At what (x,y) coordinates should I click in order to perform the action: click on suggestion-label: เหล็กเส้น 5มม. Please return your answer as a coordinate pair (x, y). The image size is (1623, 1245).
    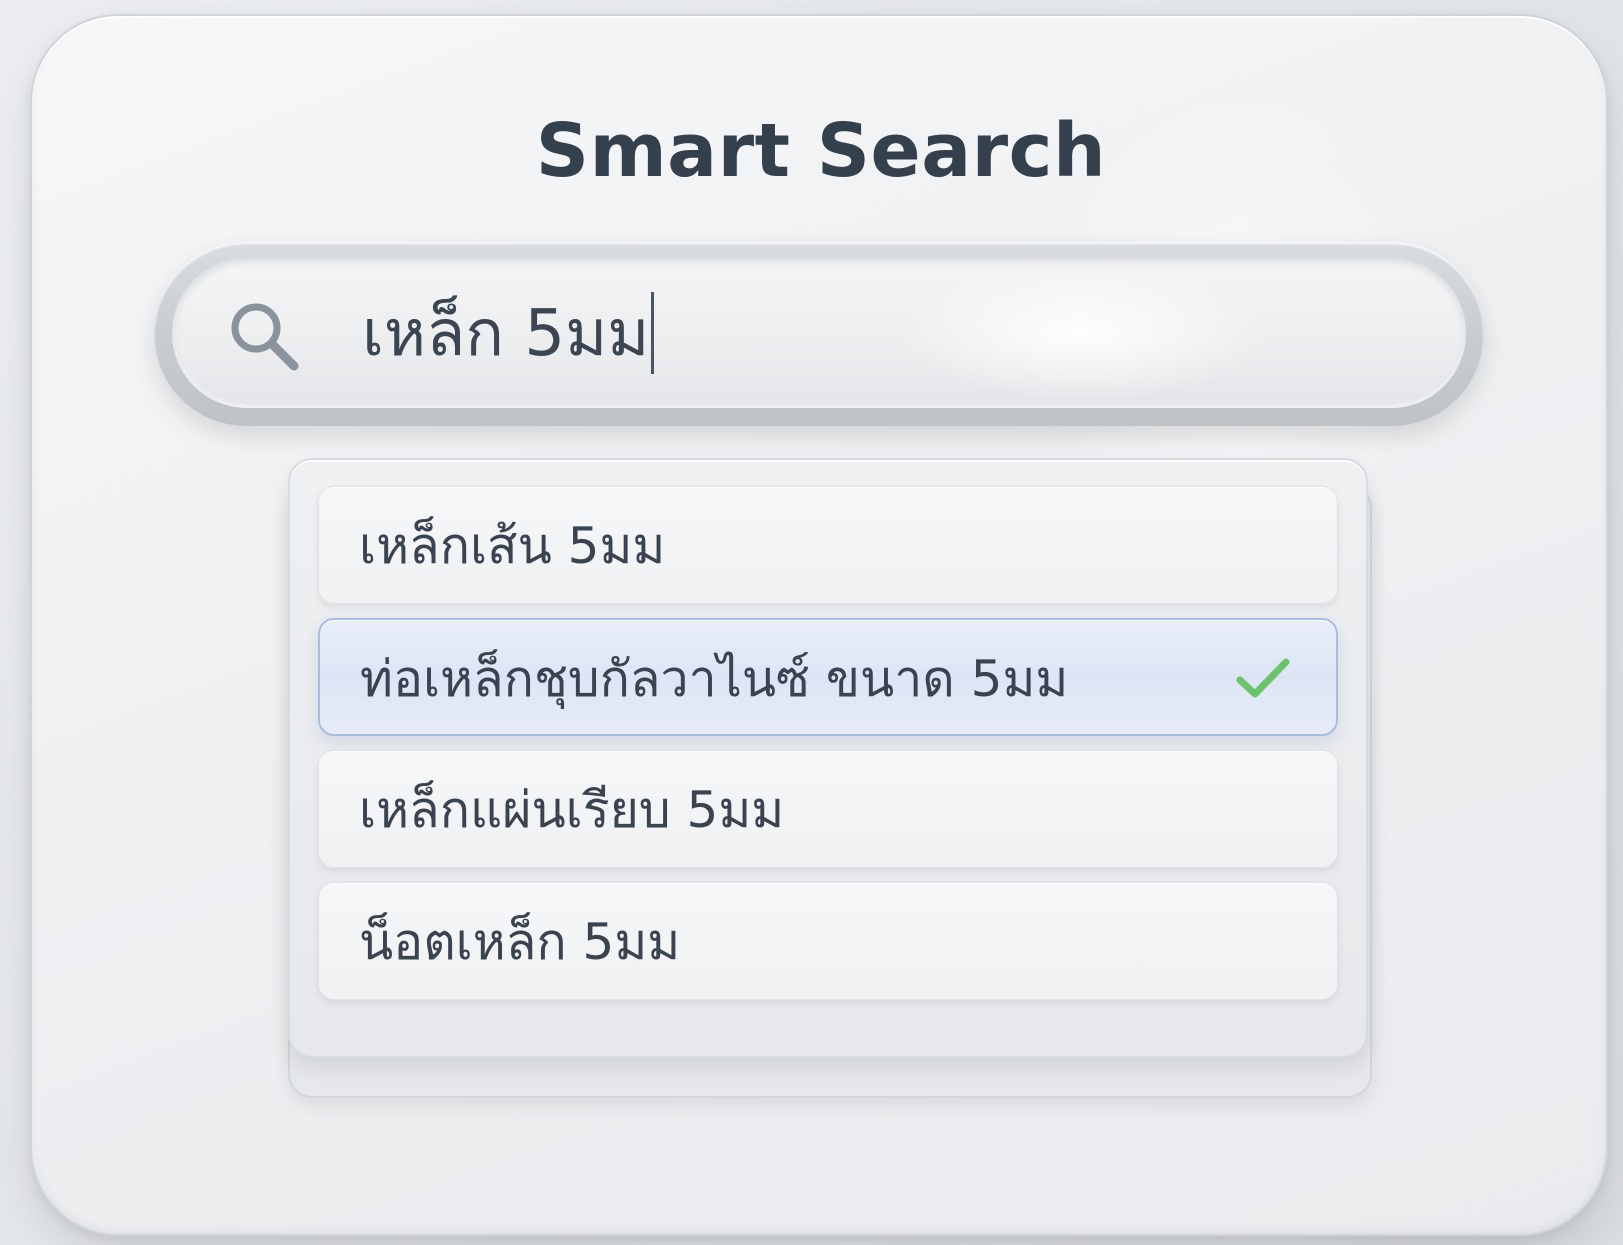
    Looking at the image, I should click on (512, 546).